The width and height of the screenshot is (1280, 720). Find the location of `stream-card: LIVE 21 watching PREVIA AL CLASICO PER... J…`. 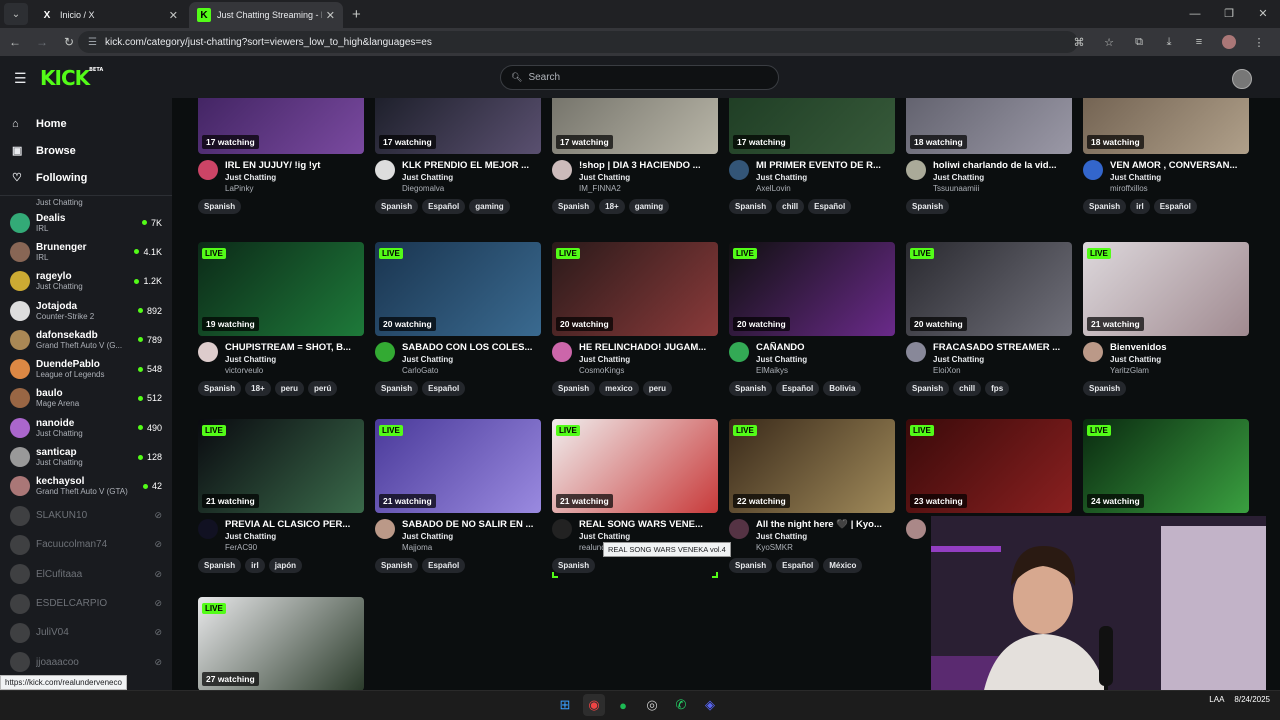

stream-card: LIVE 21 watching PREVIA AL CLASICO PER... J… is located at coordinates (281, 496).